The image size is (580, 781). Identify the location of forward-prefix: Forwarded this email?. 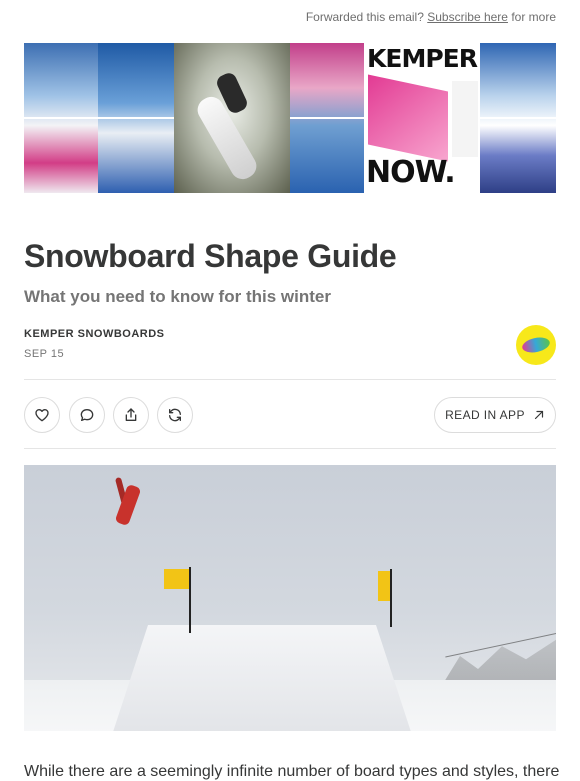
(364, 17).